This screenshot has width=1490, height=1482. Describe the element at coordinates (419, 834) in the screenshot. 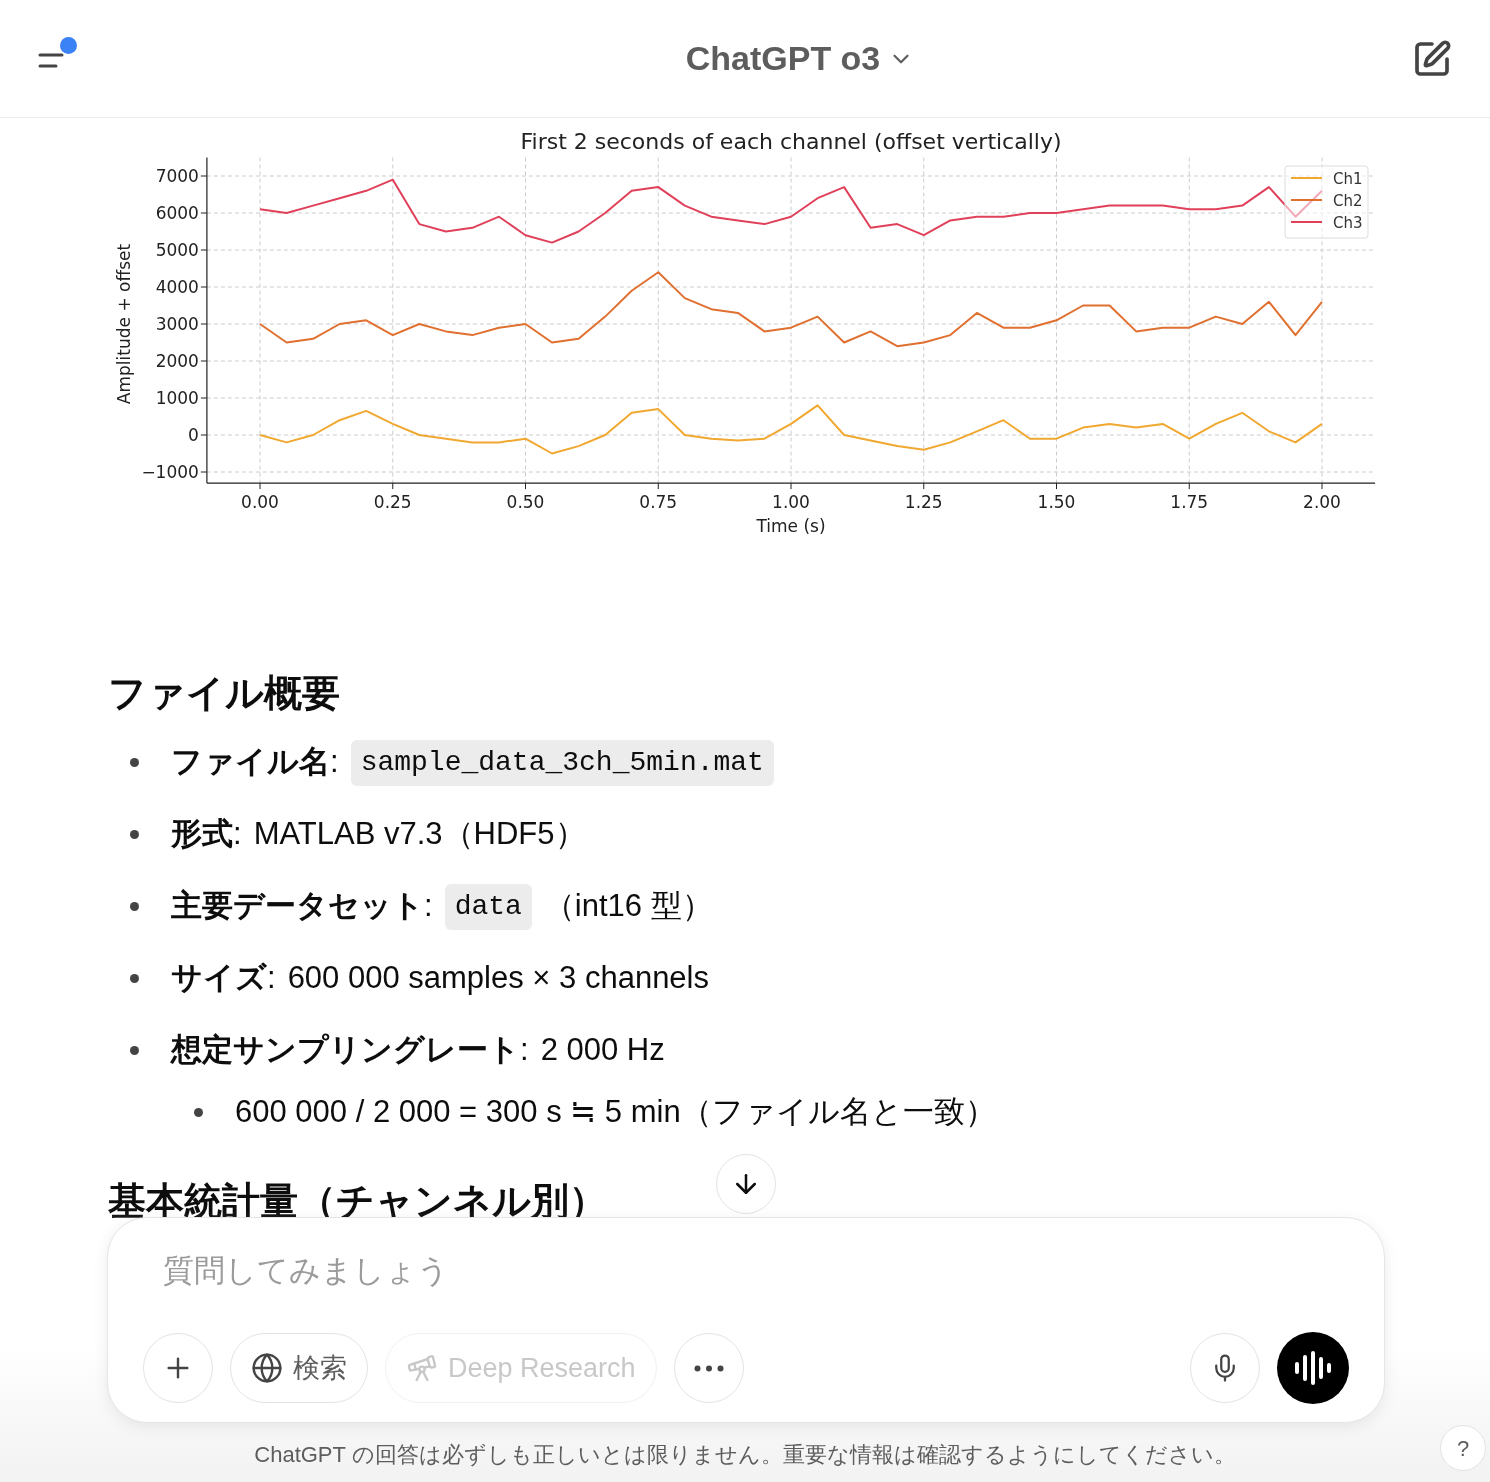

I see `field-value: MATLAB v7.3（HDF5）` at that location.